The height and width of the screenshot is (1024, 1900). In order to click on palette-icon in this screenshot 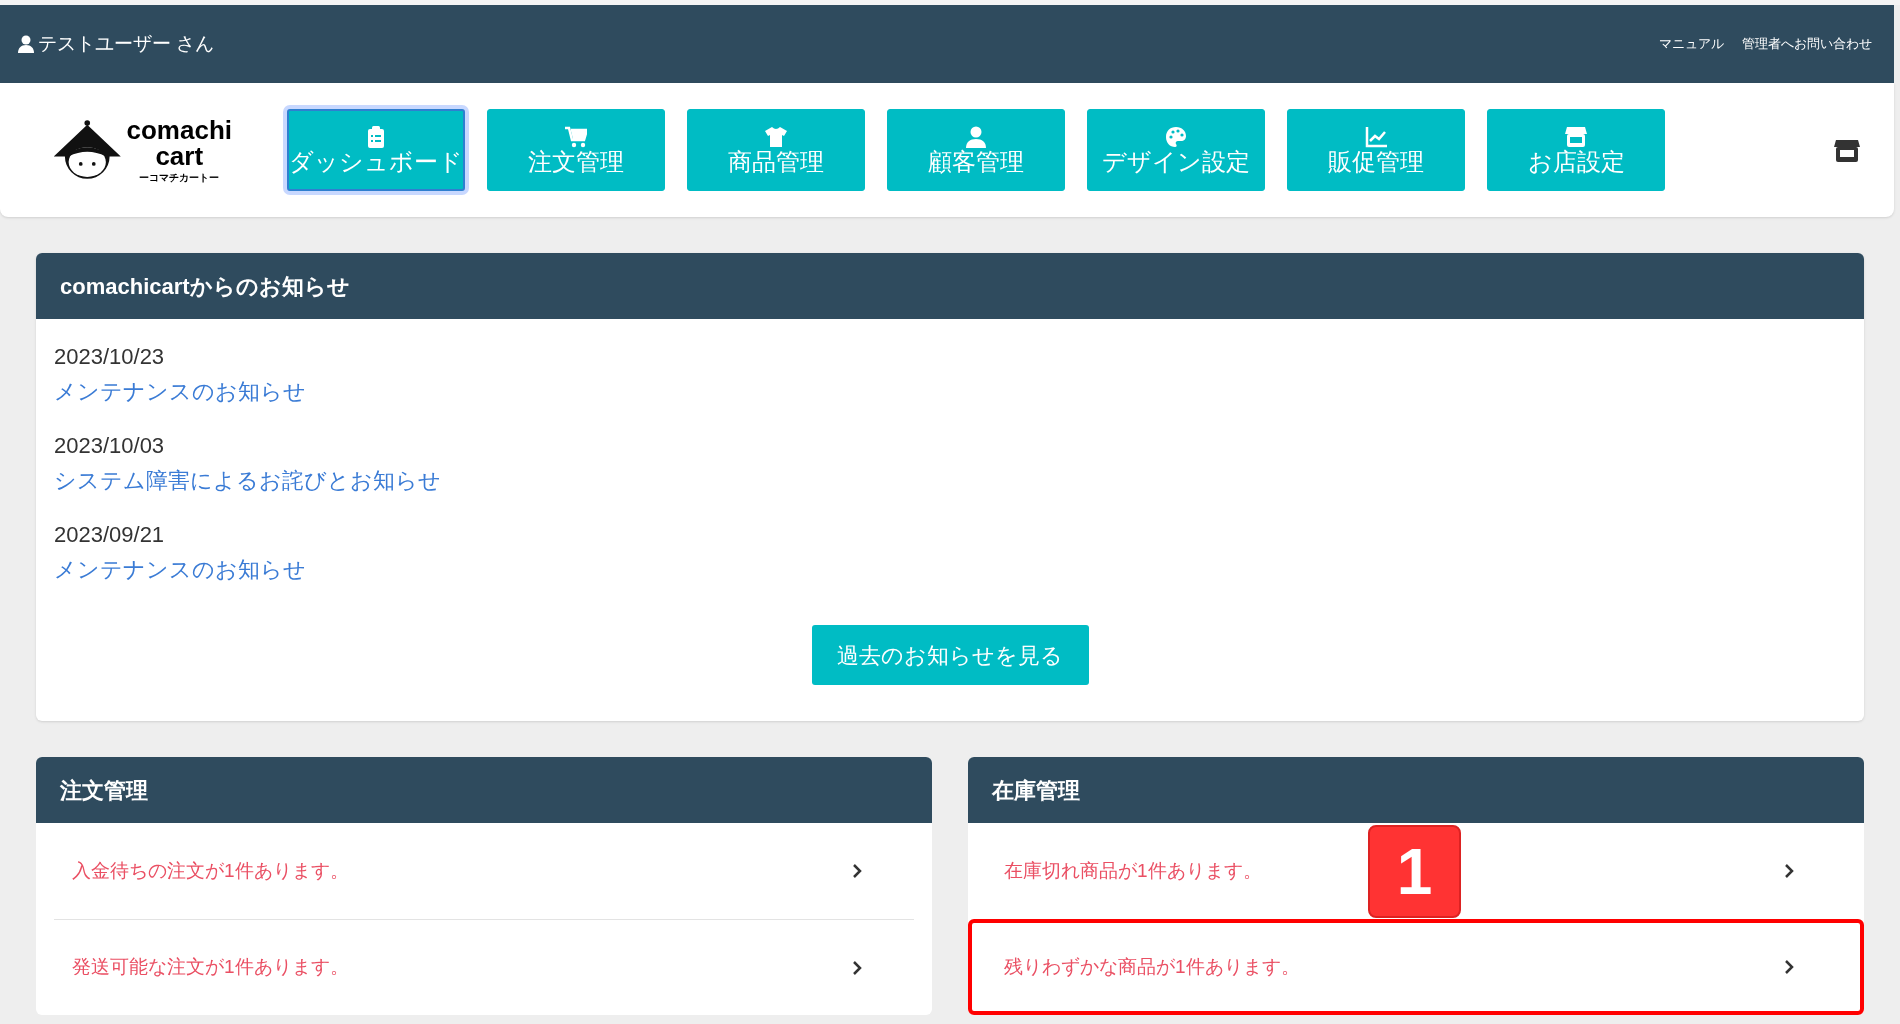, I will do `click(1176, 137)`.